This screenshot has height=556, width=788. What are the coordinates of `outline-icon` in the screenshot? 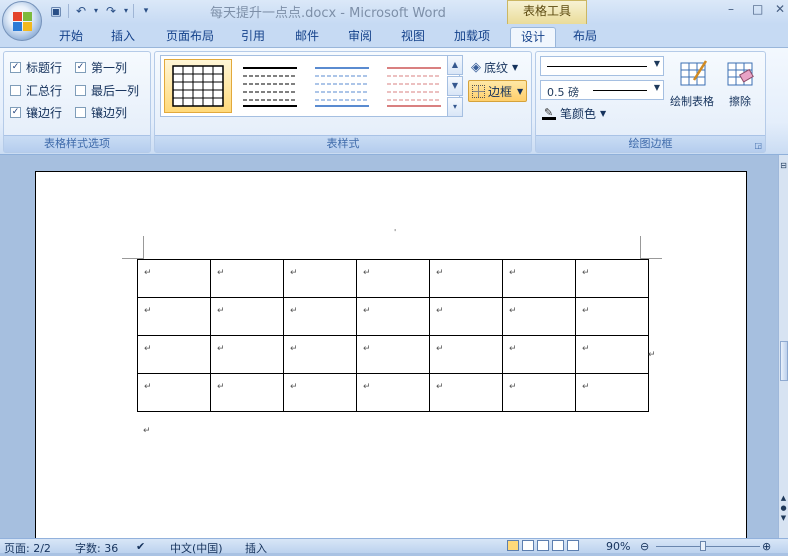 It's located at (558, 545).